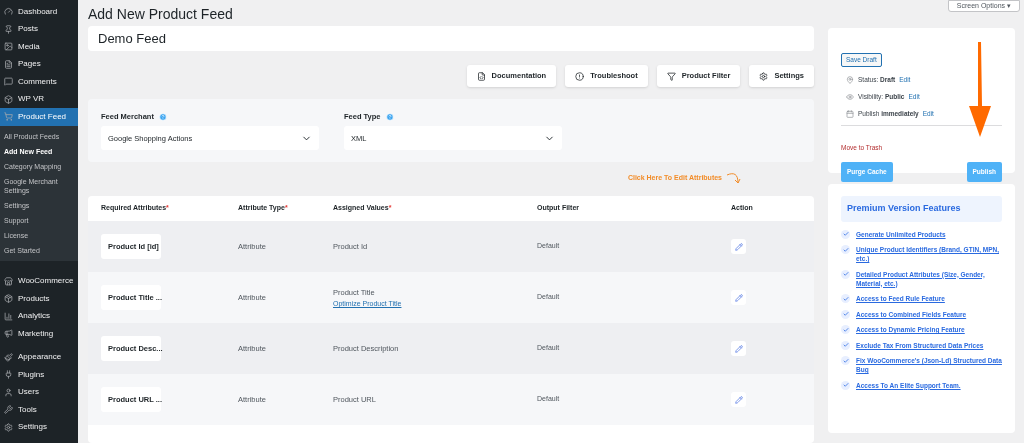  What do you see at coordinates (8, 12) in the screenshot?
I see `gauge-icon` at bounding box center [8, 12].